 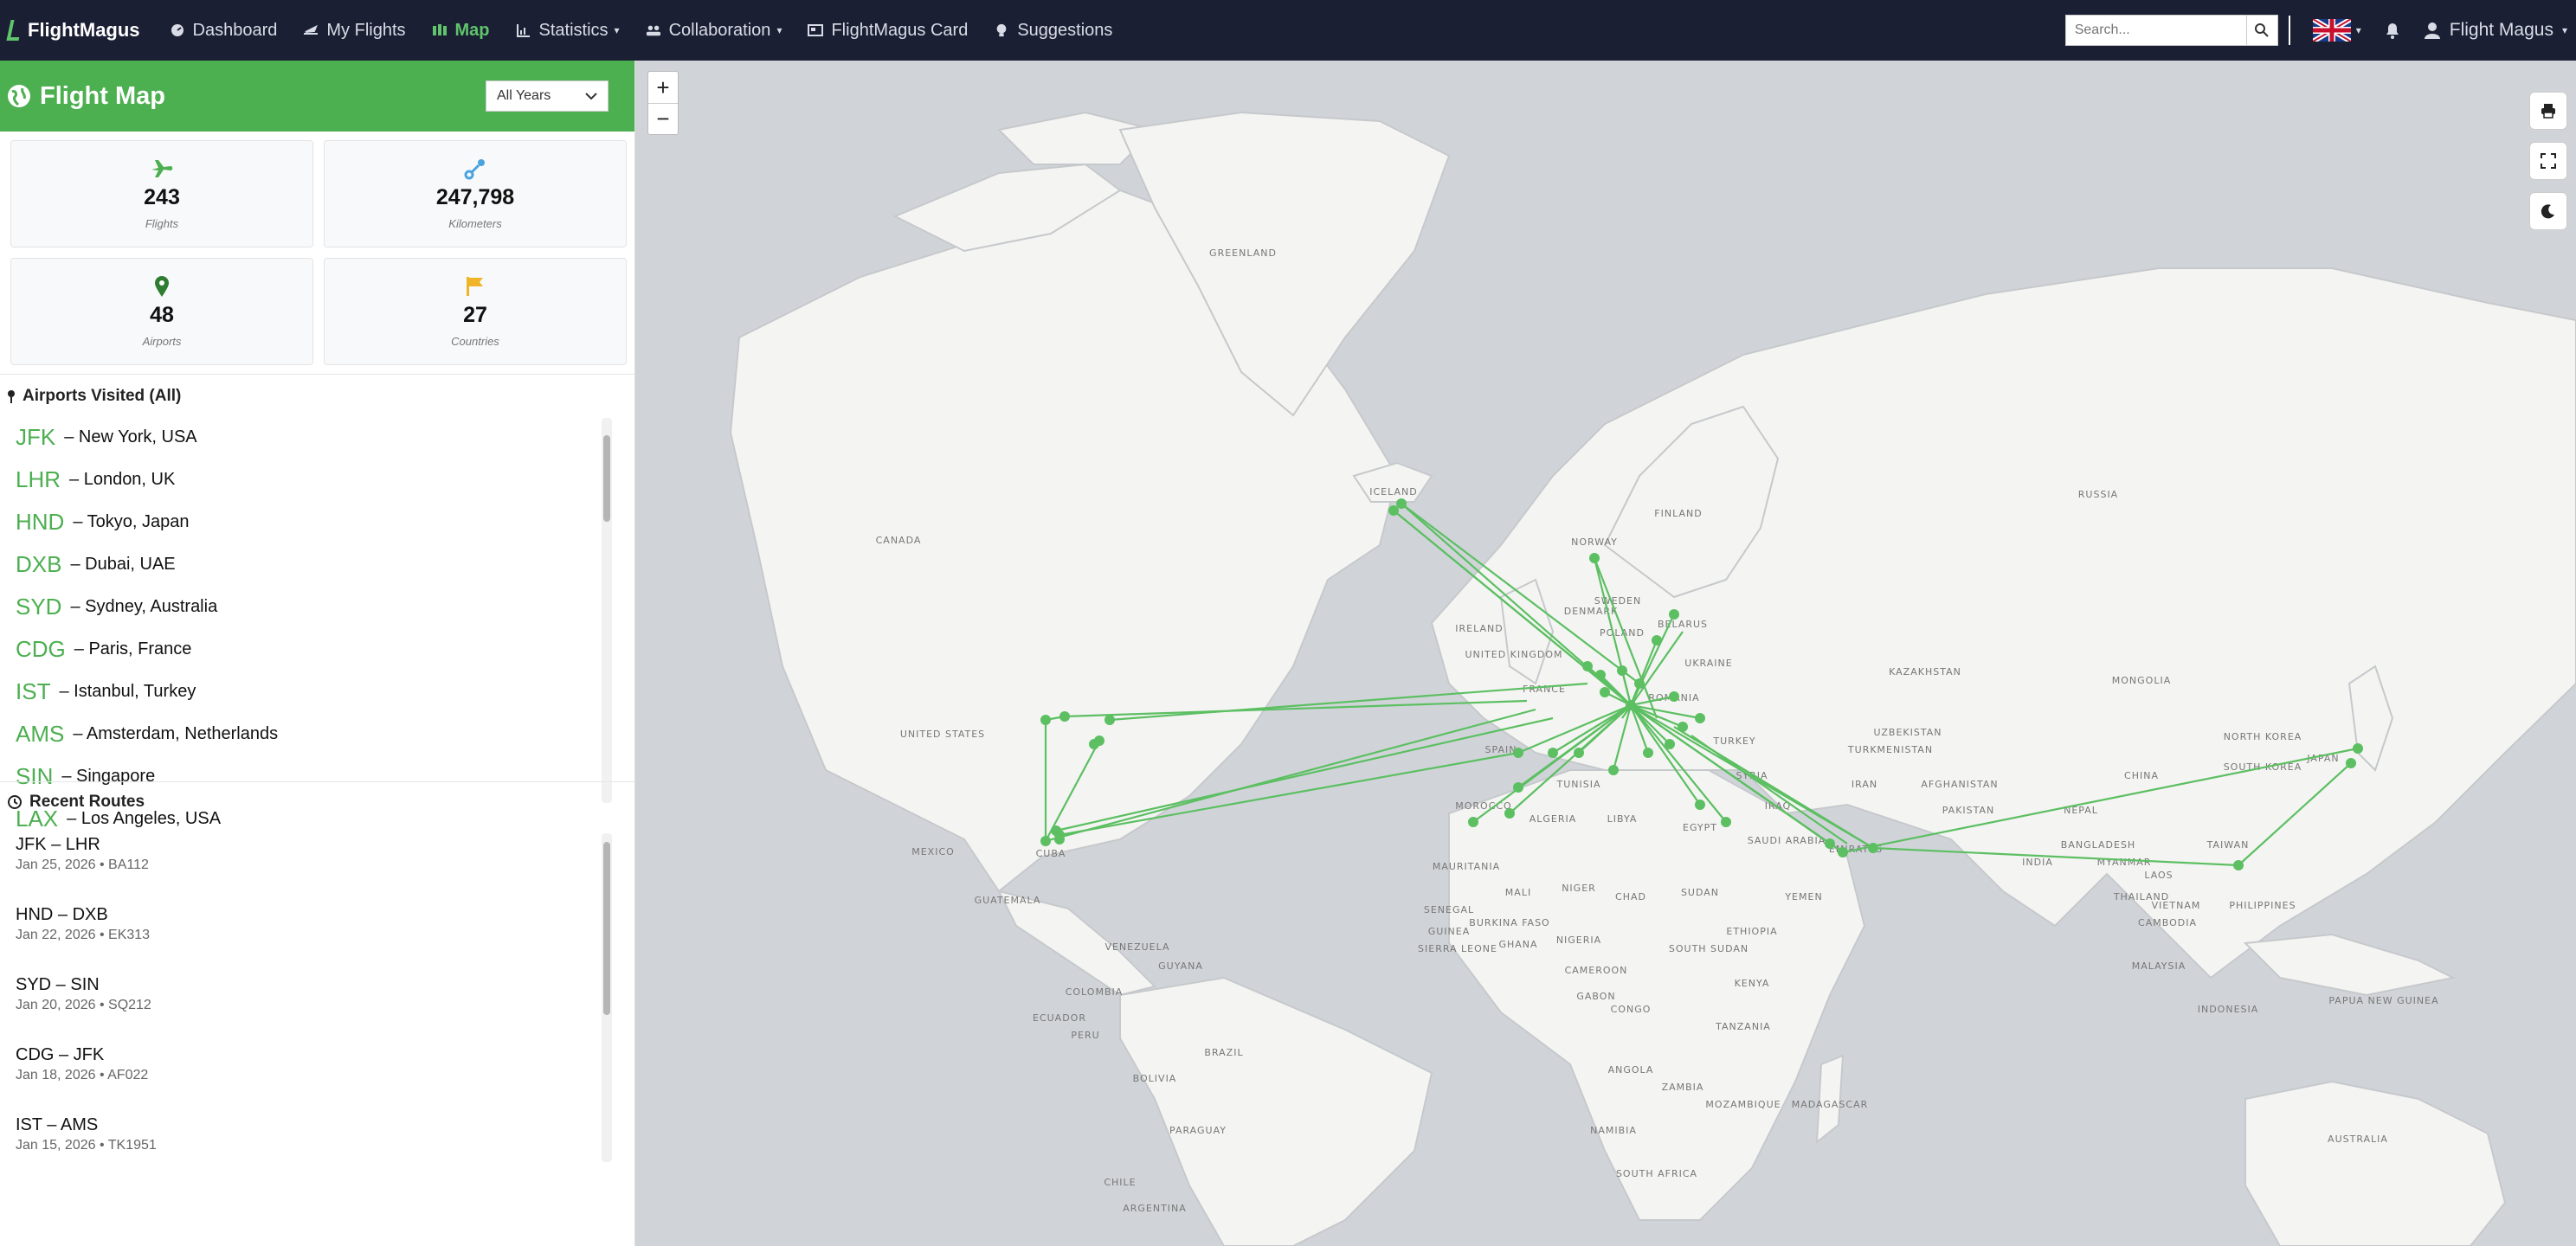 I want to click on country-label: MALI, so click(x=1518, y=893).